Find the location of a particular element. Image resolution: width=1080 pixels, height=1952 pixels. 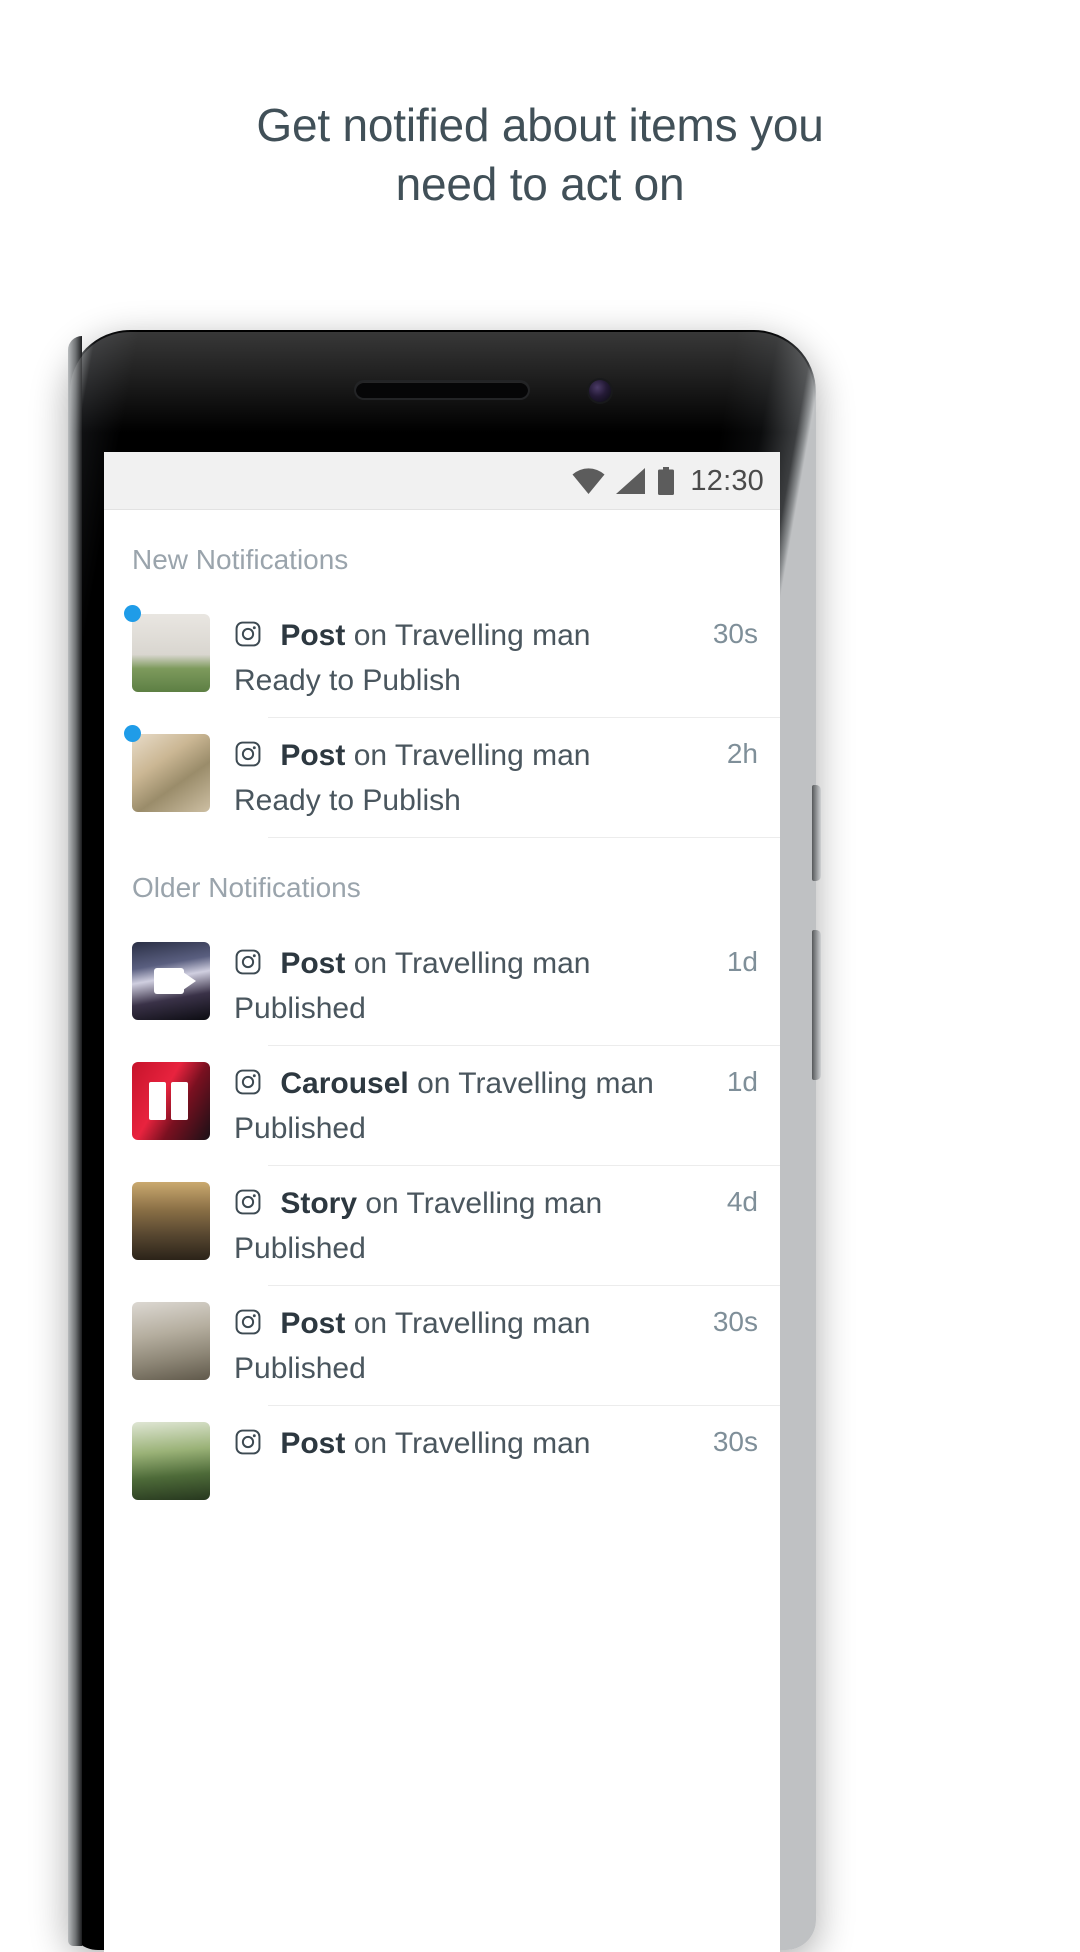

notification-body: Post on Travelling man is located at coordinates (468, 1445).